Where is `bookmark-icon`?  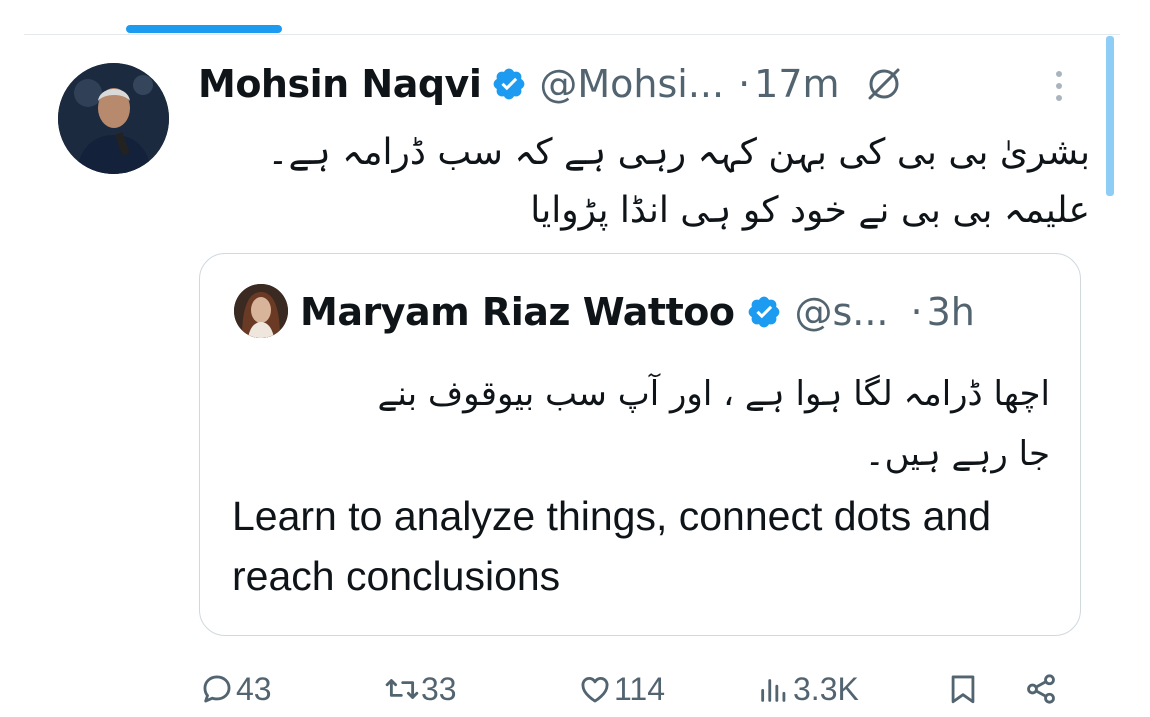
bookmark-icon is located at coordinates (963, 689).